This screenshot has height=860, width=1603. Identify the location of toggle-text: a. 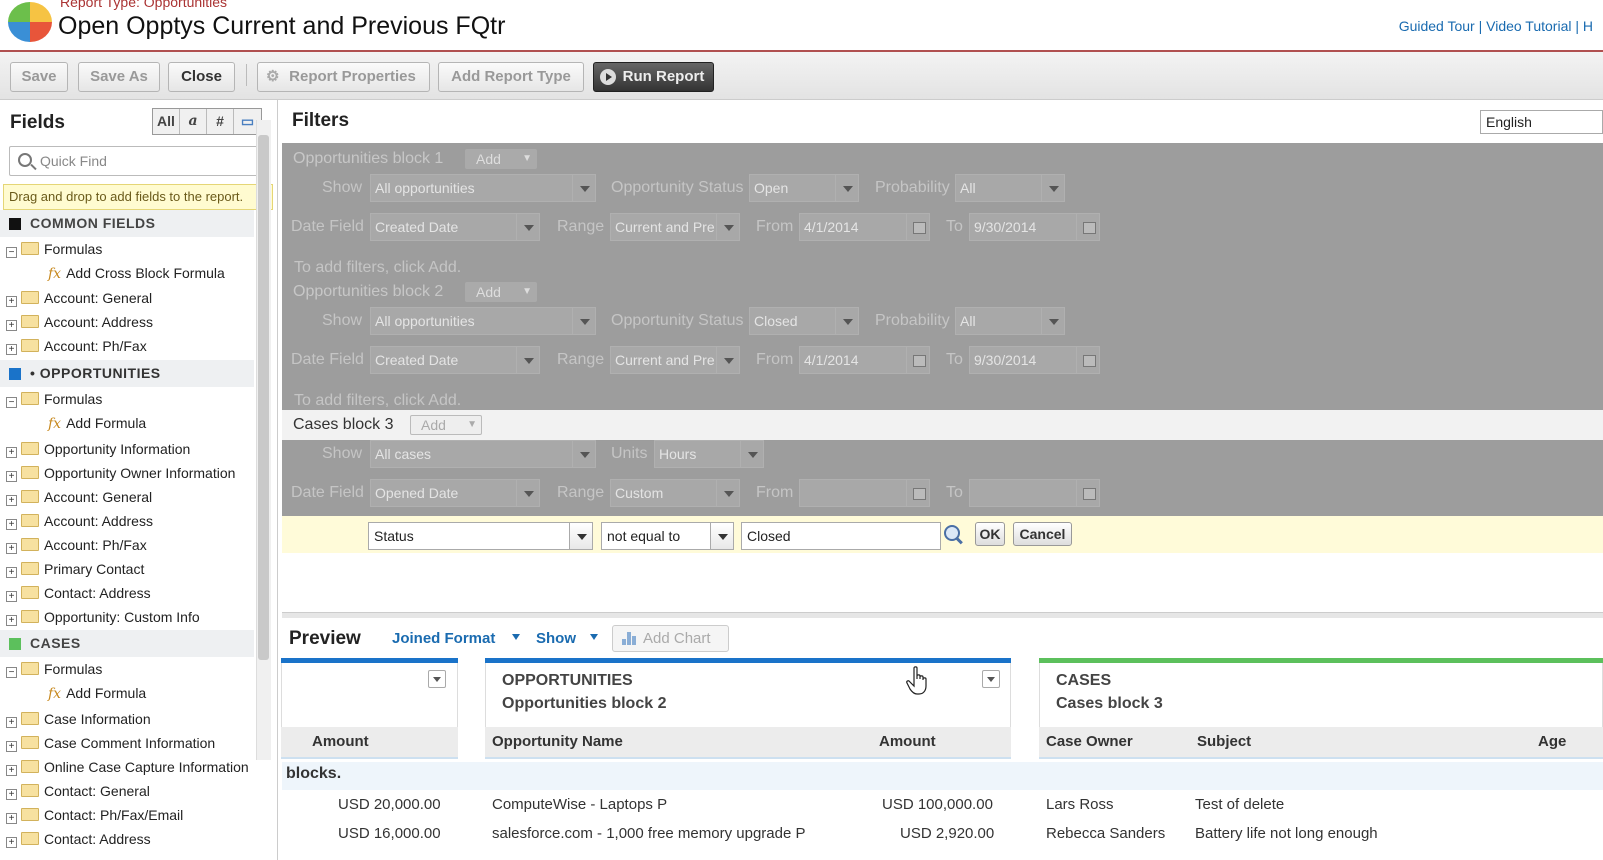
(193, 121).